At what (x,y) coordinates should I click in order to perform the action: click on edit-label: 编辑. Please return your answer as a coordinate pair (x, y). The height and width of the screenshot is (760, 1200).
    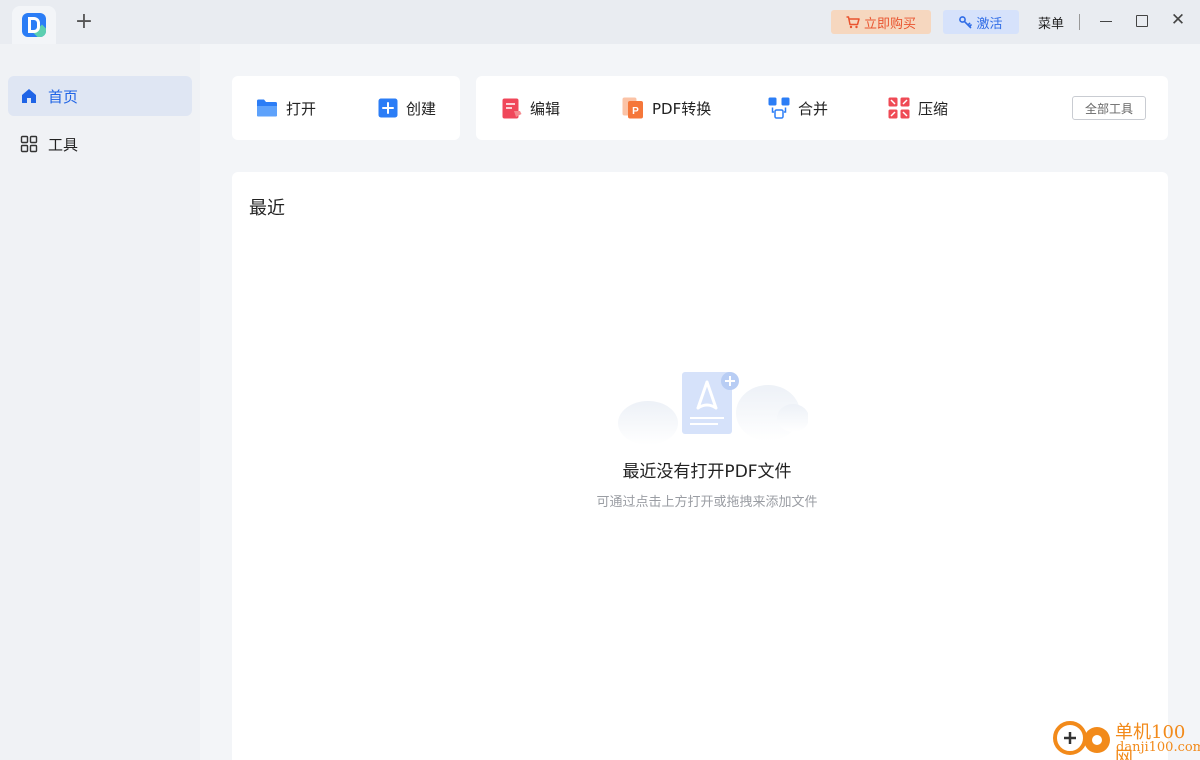
    Looking at the image, I should click on (545, 108).